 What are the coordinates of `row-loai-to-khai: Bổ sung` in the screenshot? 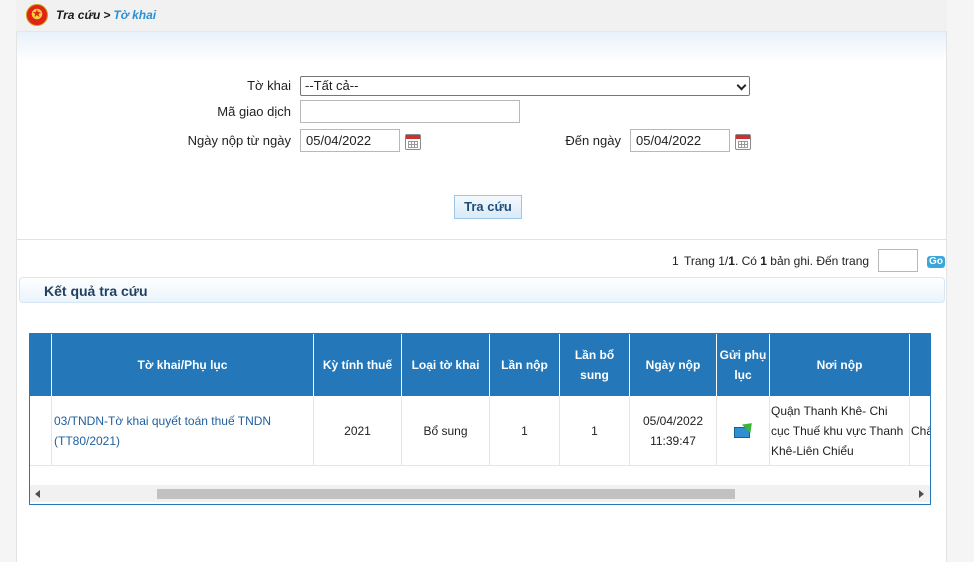 It's located at (446, 431).